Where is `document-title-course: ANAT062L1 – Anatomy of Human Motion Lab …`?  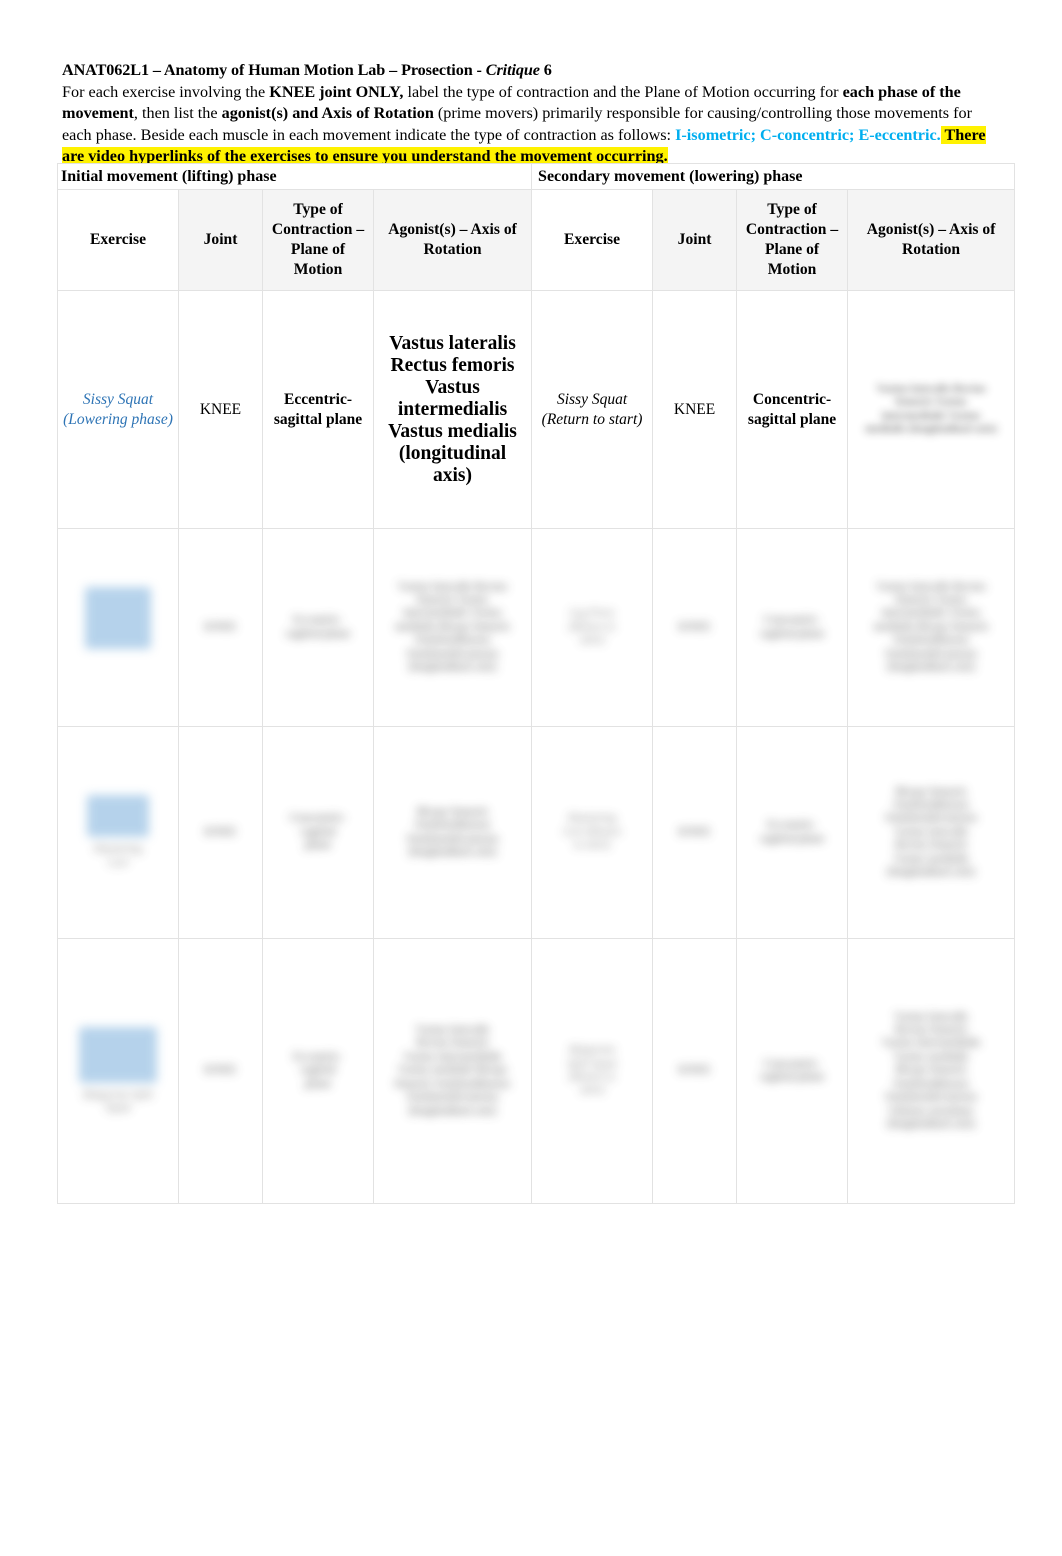 document-title-course: ANAT062L1 – Anatomy of Human Motion Lab … is located at coordinates (274, 70).